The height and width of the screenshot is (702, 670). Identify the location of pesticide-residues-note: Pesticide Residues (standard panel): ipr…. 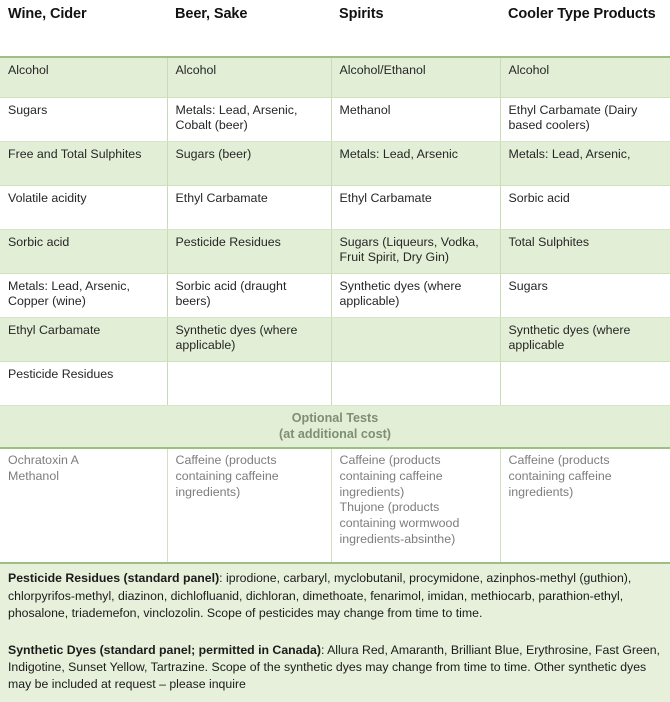
(335, 596).